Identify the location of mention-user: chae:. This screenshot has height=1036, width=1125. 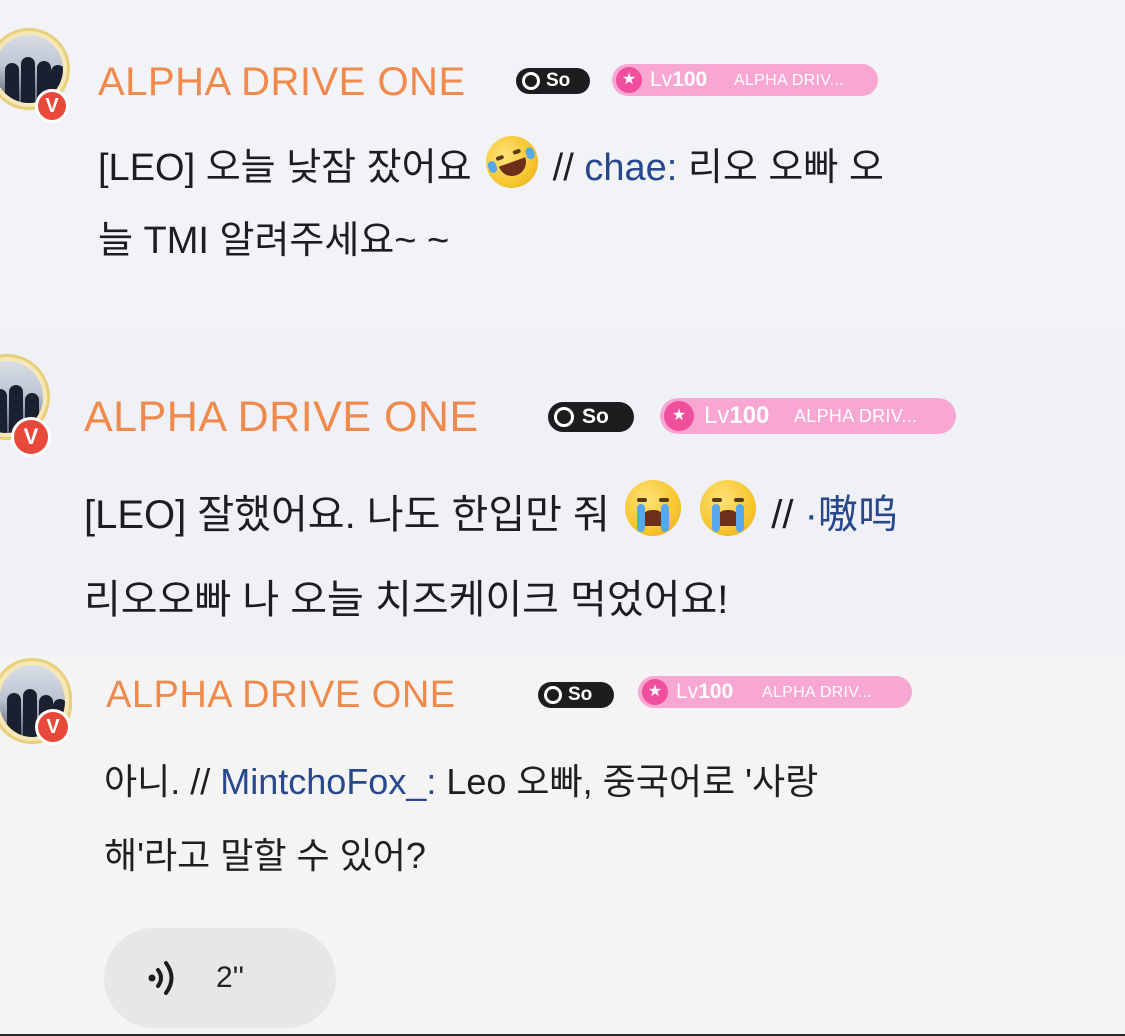
(630, 168).